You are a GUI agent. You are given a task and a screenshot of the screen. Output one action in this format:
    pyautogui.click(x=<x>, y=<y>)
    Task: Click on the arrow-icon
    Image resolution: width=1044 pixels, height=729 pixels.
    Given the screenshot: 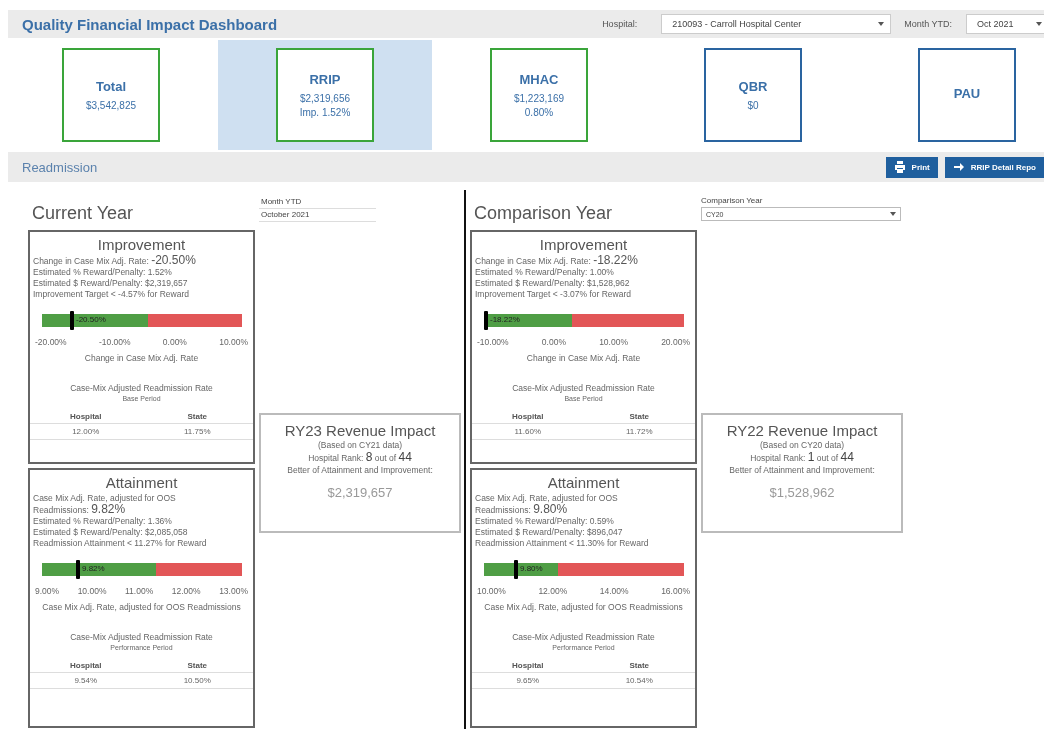 What is the action you would take?
    pyautogui.click(x=958, y=167)
    